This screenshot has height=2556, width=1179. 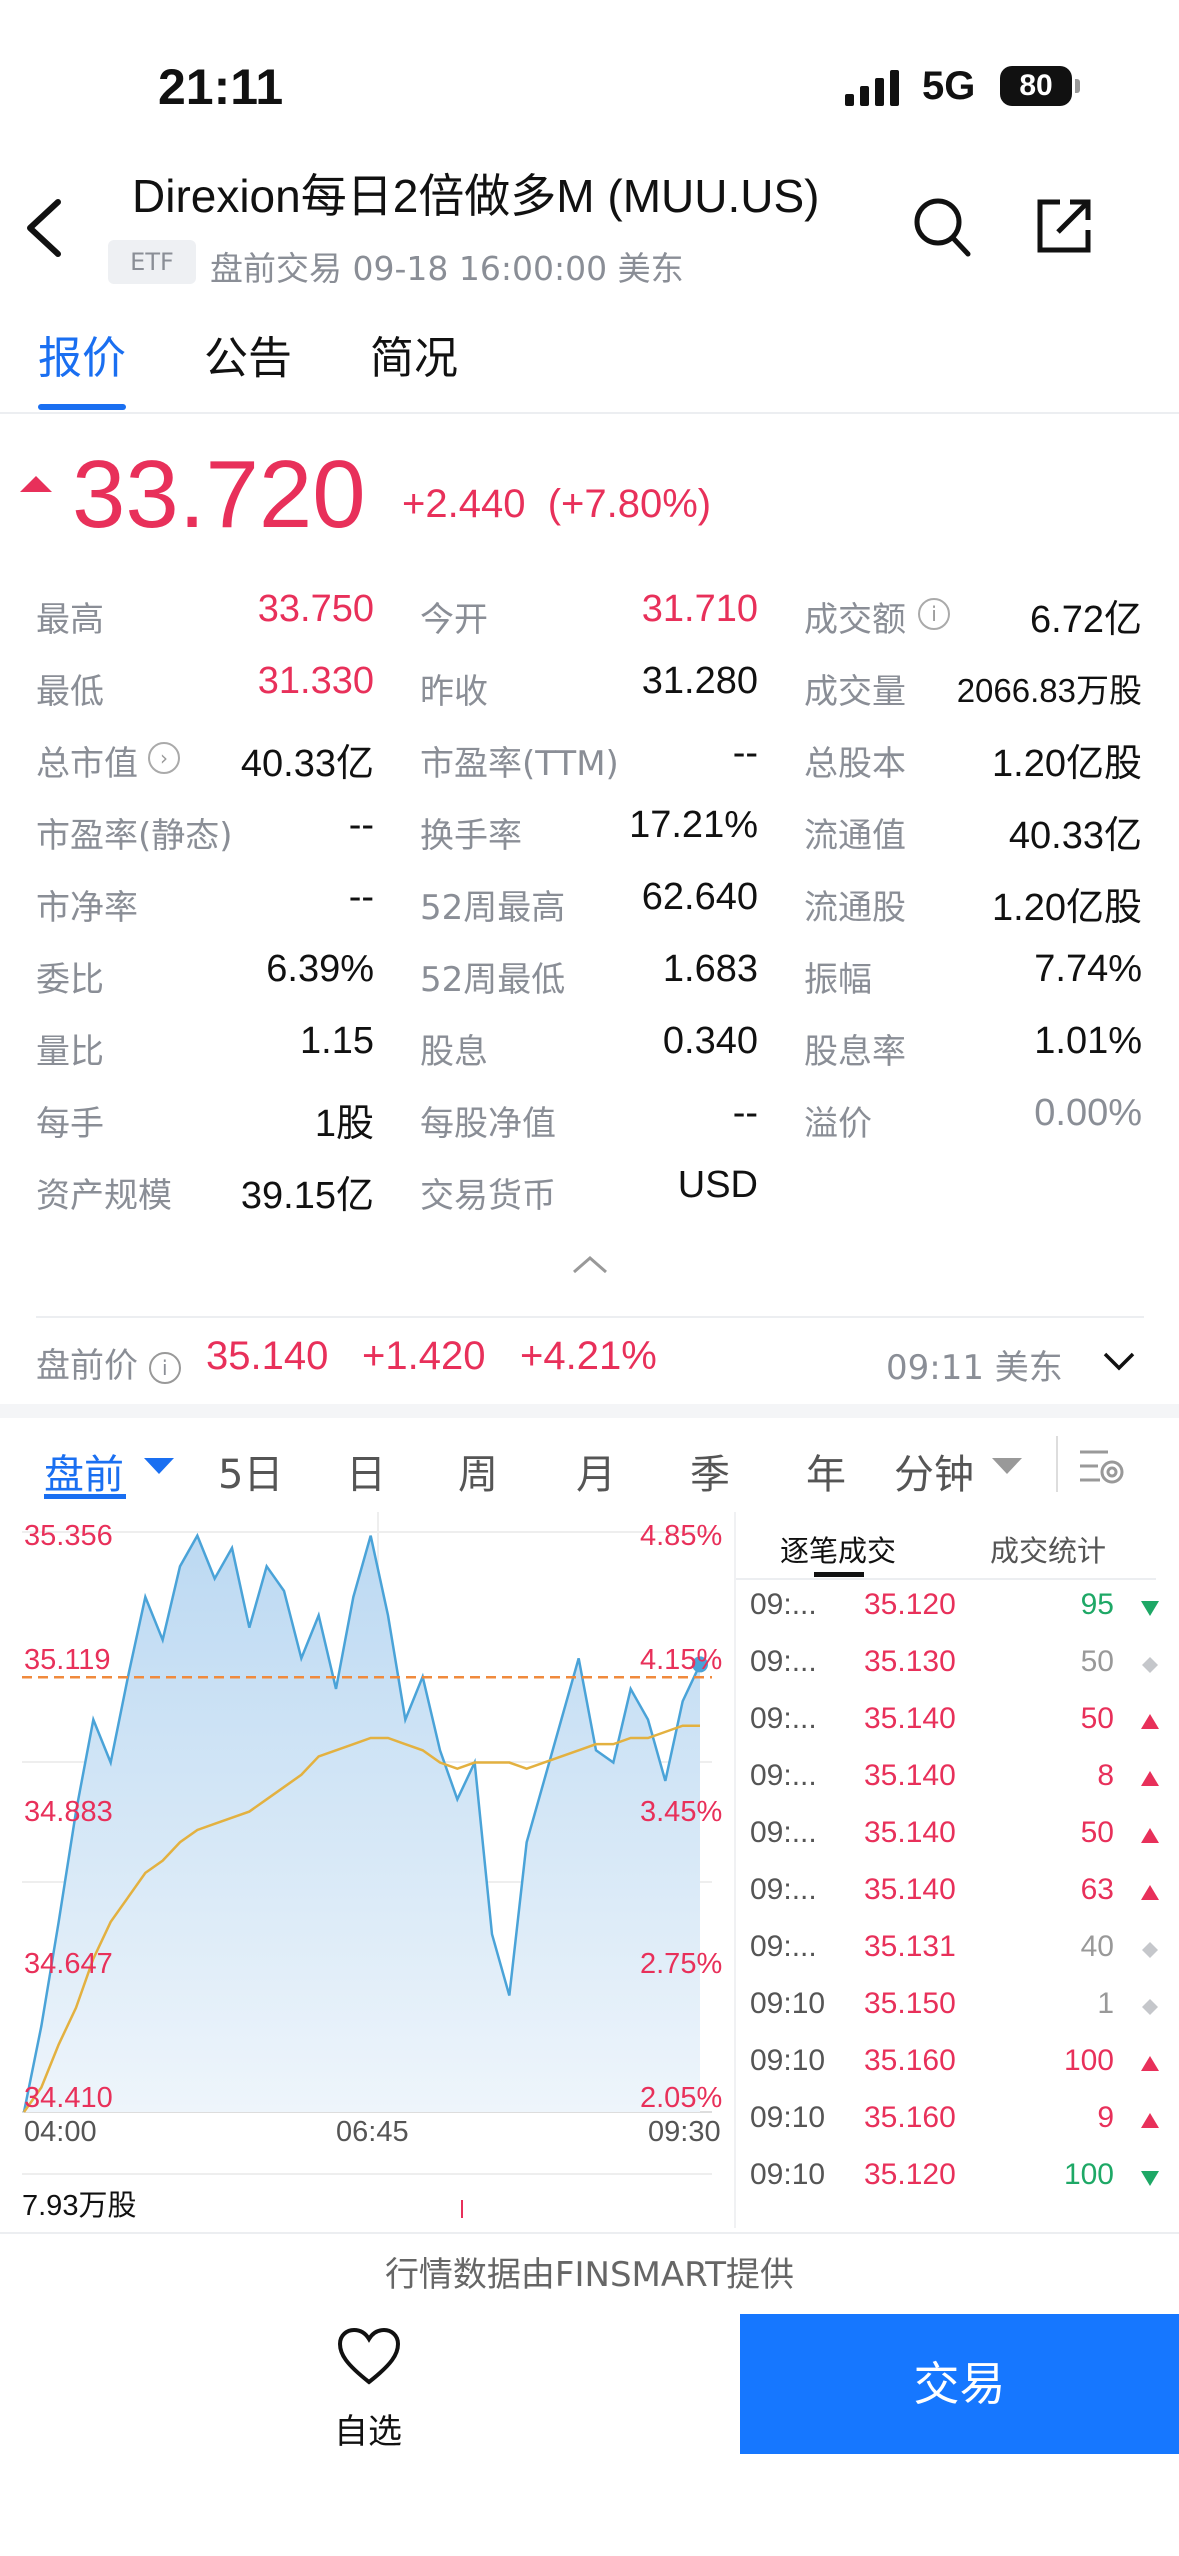 I want to click on y-label-left: 34.647, so click(x=68, y=1964).